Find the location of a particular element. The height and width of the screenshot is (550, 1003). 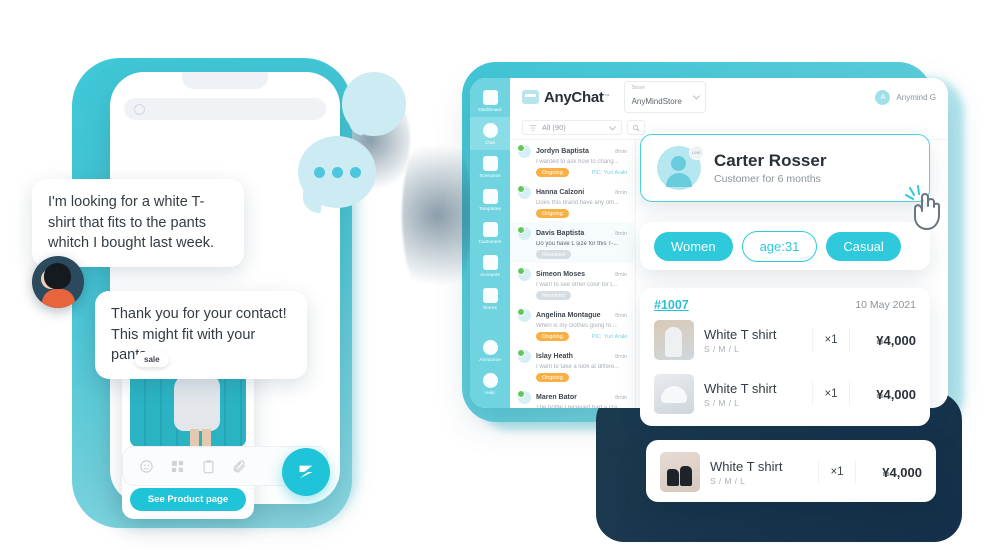

customer-card: LINE Carter Rosser Customer for 6 months is located at coordinates (785, 168).